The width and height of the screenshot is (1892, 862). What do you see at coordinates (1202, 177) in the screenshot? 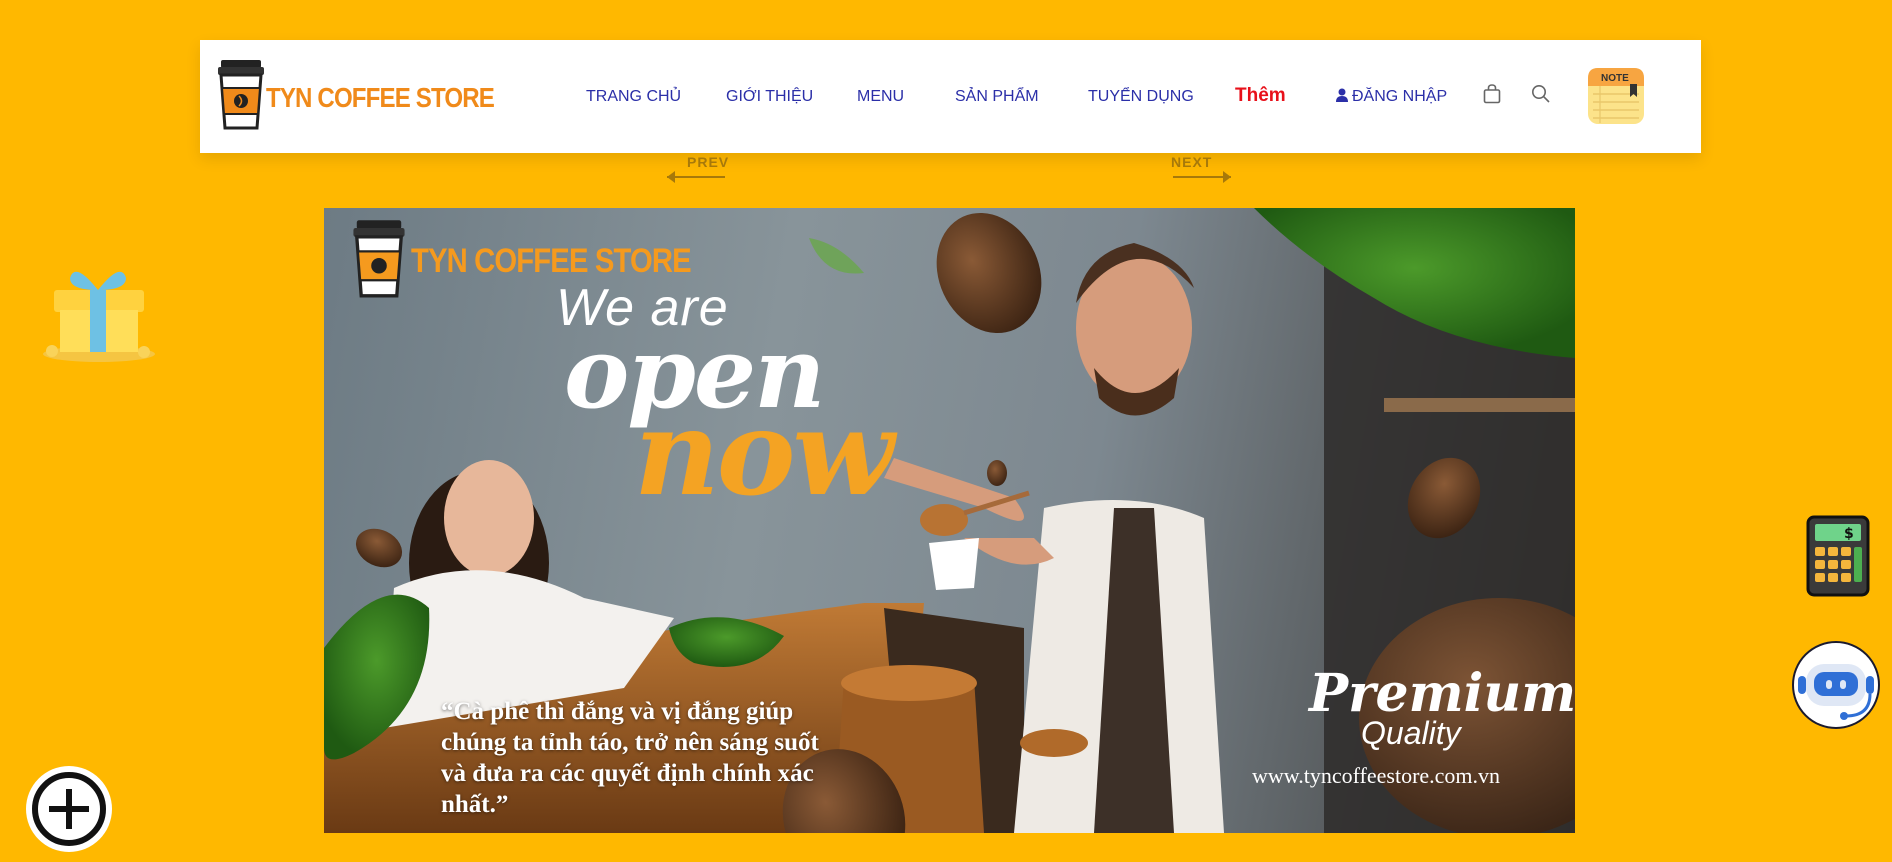
I see `arrow-right-icon` at bounding box center [1202, 177].